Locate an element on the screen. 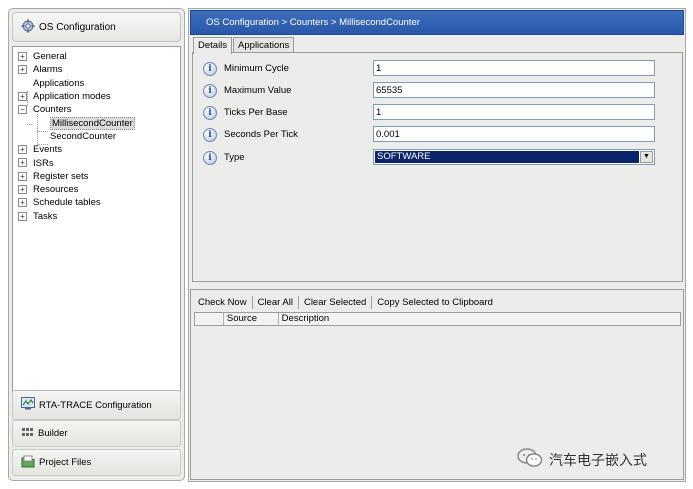  column-header-icon is located at coordinates (209, 319).